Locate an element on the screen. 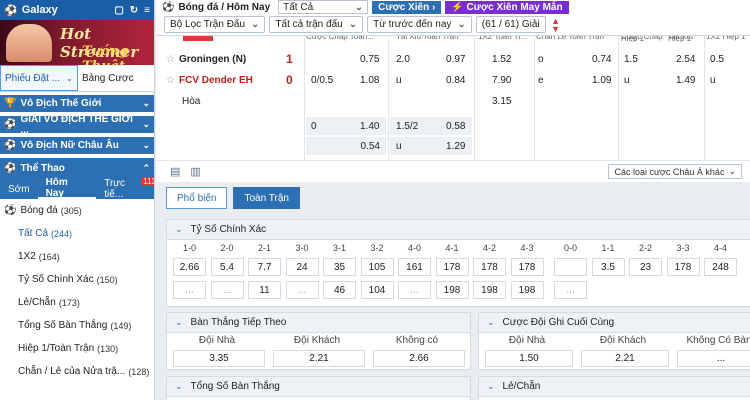 The height and width of the screenshot is (400, 750). league-count-button: (61 / 61) Giải is located at coordinates (510, 24).